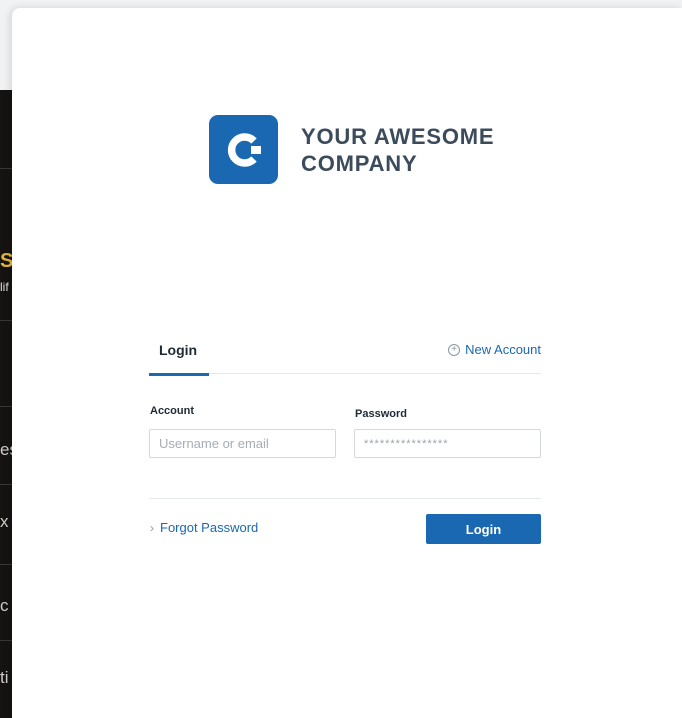 This screenshot has height=718, width=682. Describe the element at coordinates (447, 443) in the screenshot. I see `password-input` at that location.